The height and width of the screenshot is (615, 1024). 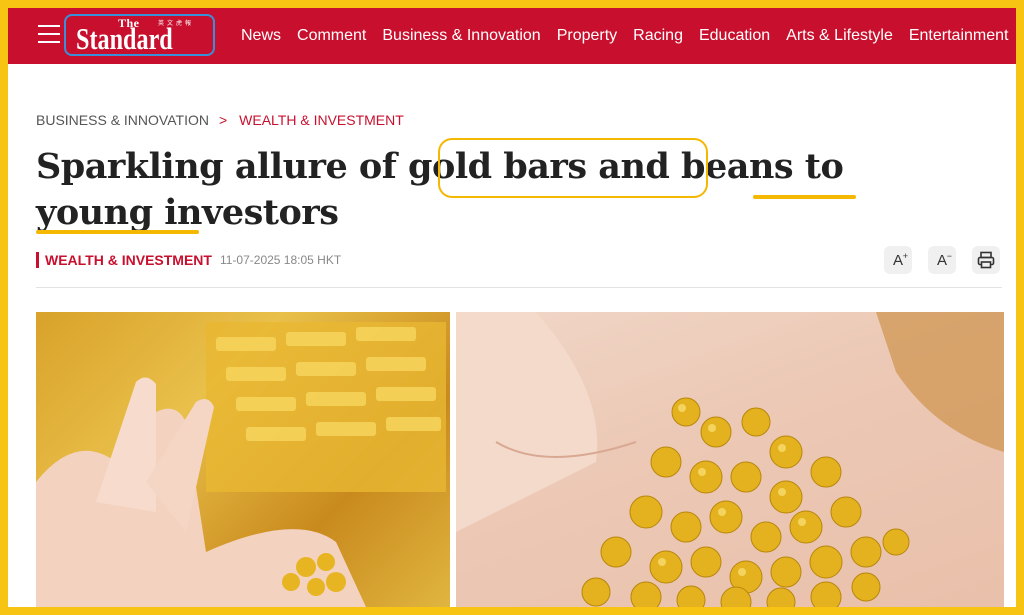 I want to click on article-tools: A + A −, so click(x=942, y=260).